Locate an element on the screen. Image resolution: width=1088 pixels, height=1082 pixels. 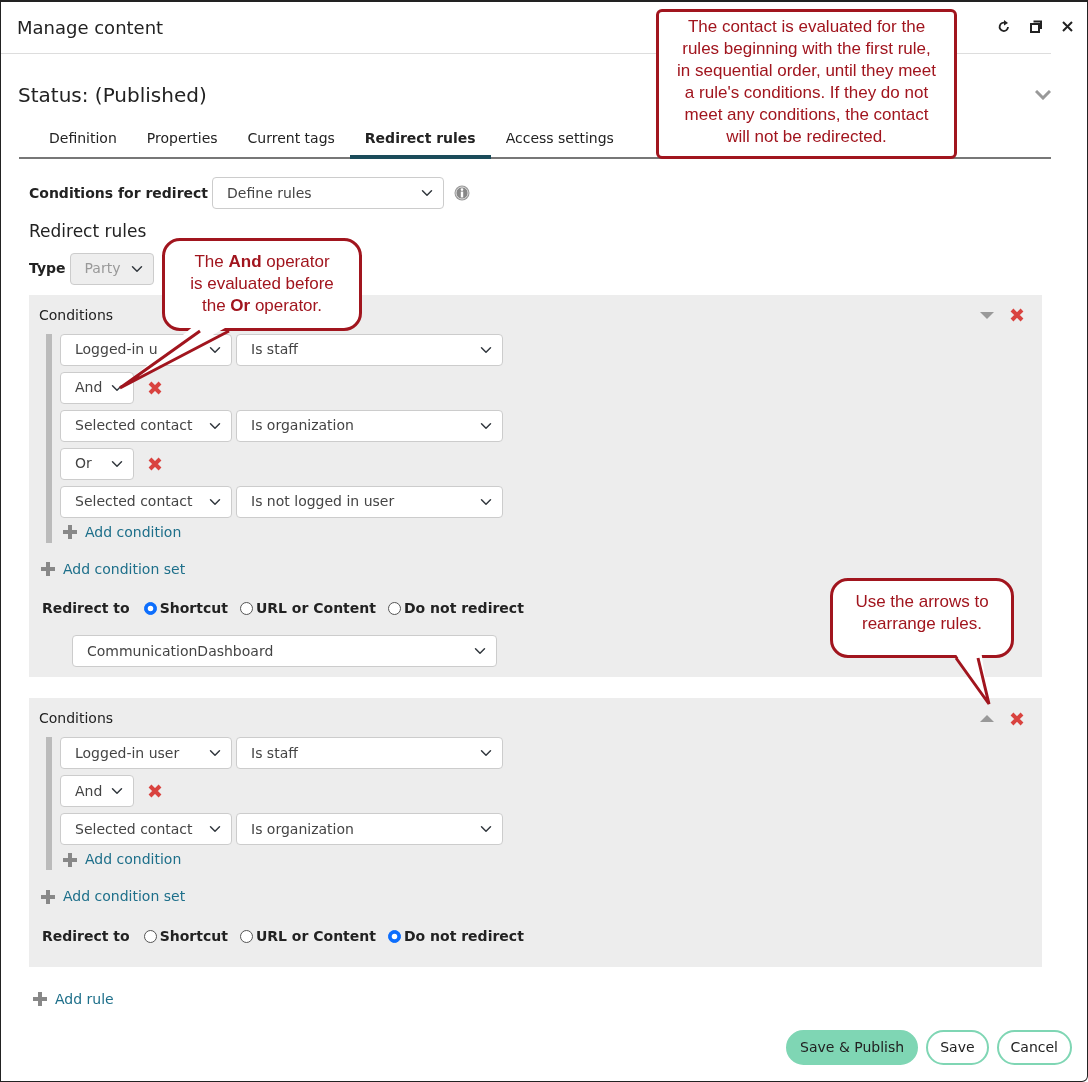
field-label: Conditions for redirect is located at coordinates (119, 193).